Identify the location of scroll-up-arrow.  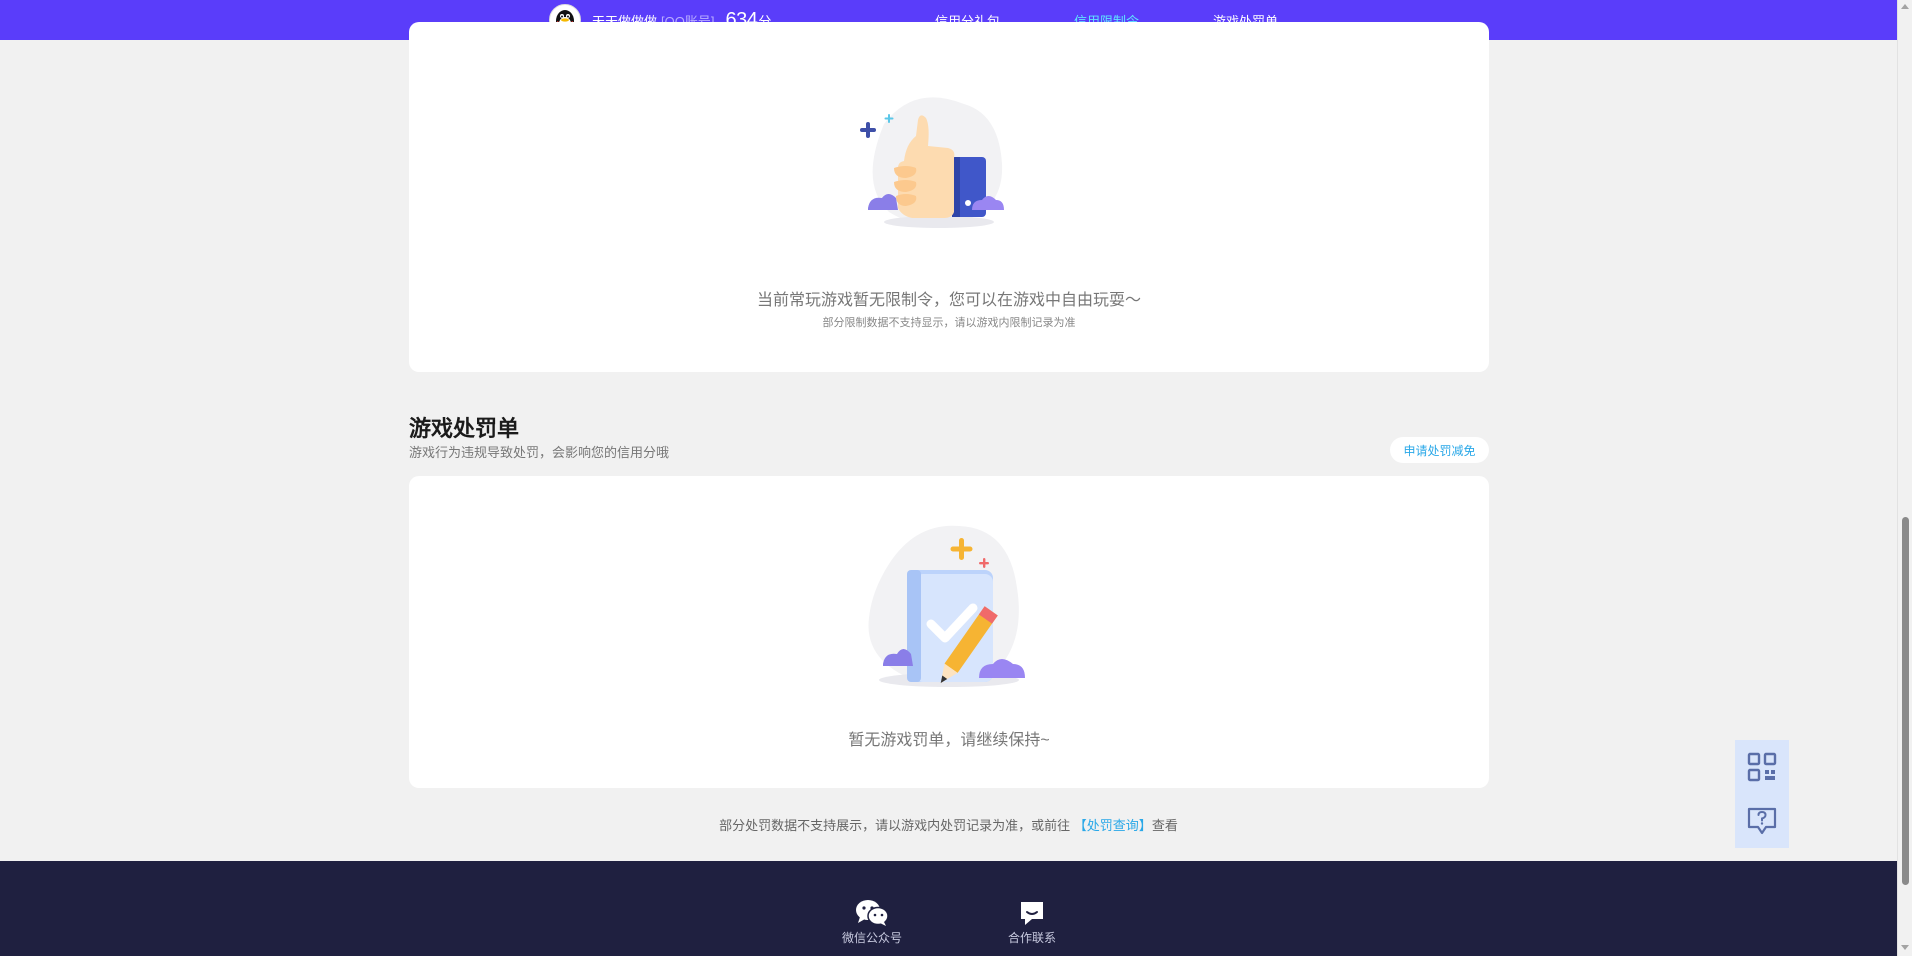
(1905, 6).